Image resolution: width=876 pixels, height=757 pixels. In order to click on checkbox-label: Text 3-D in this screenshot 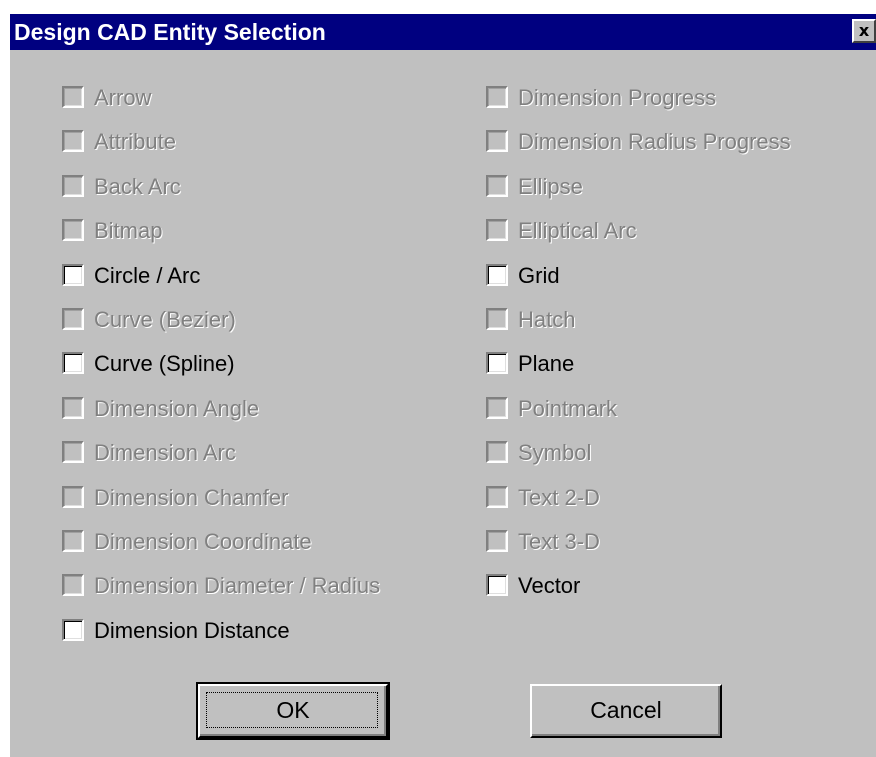, I will do `click(559, 541)`.